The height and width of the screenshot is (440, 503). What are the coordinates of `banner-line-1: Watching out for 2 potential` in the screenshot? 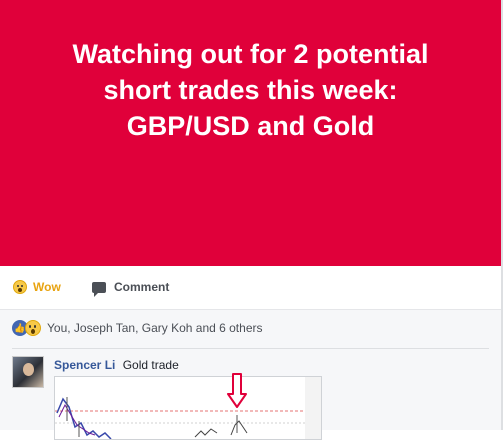 It's located at (250, 54).